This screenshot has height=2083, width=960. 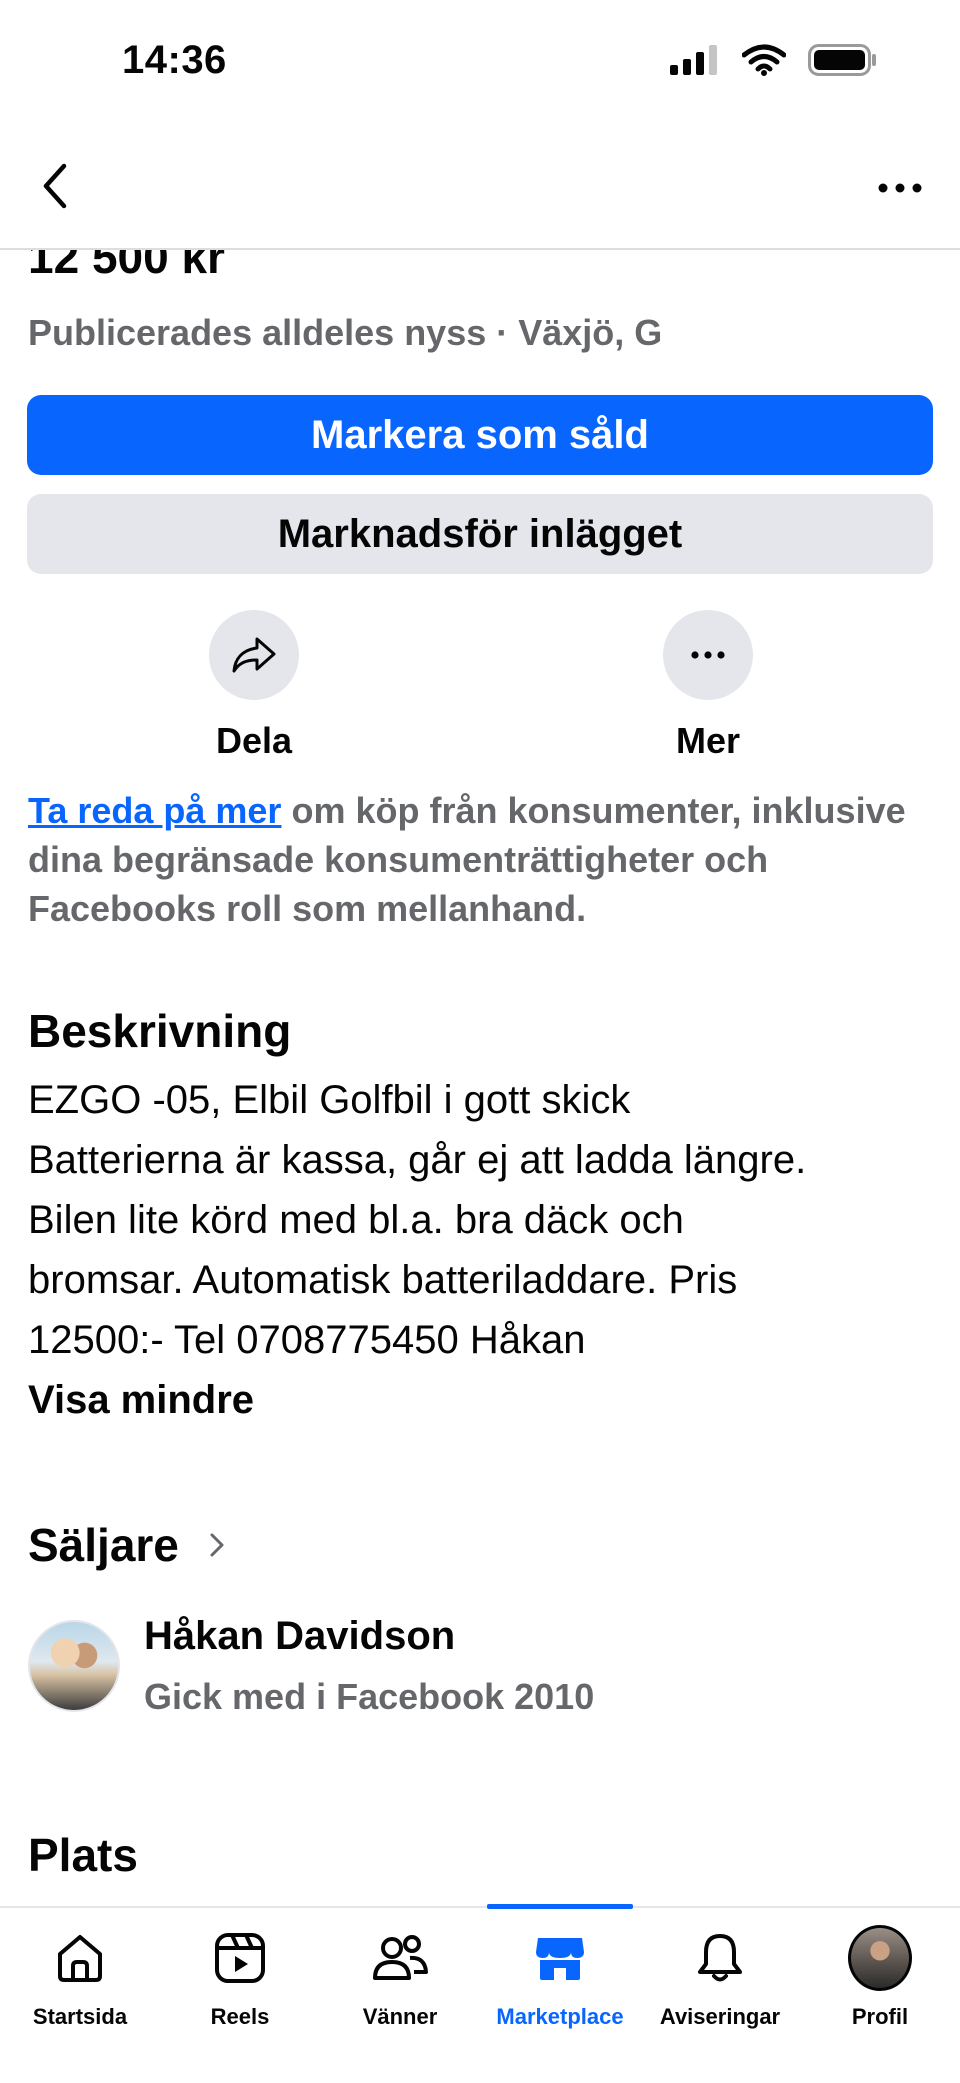 What do you see at coordinates (217, 1545) in the screenshot?
I see `chevron-right-icon` at bounding box center [217, 1545].